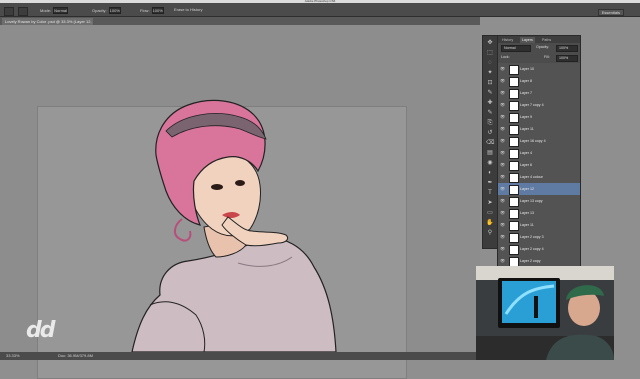  What do you see at coordinates (490, 213) in the screenshot?
I see `shape-tool-icon: ▭` at bounding box center [490, 213].